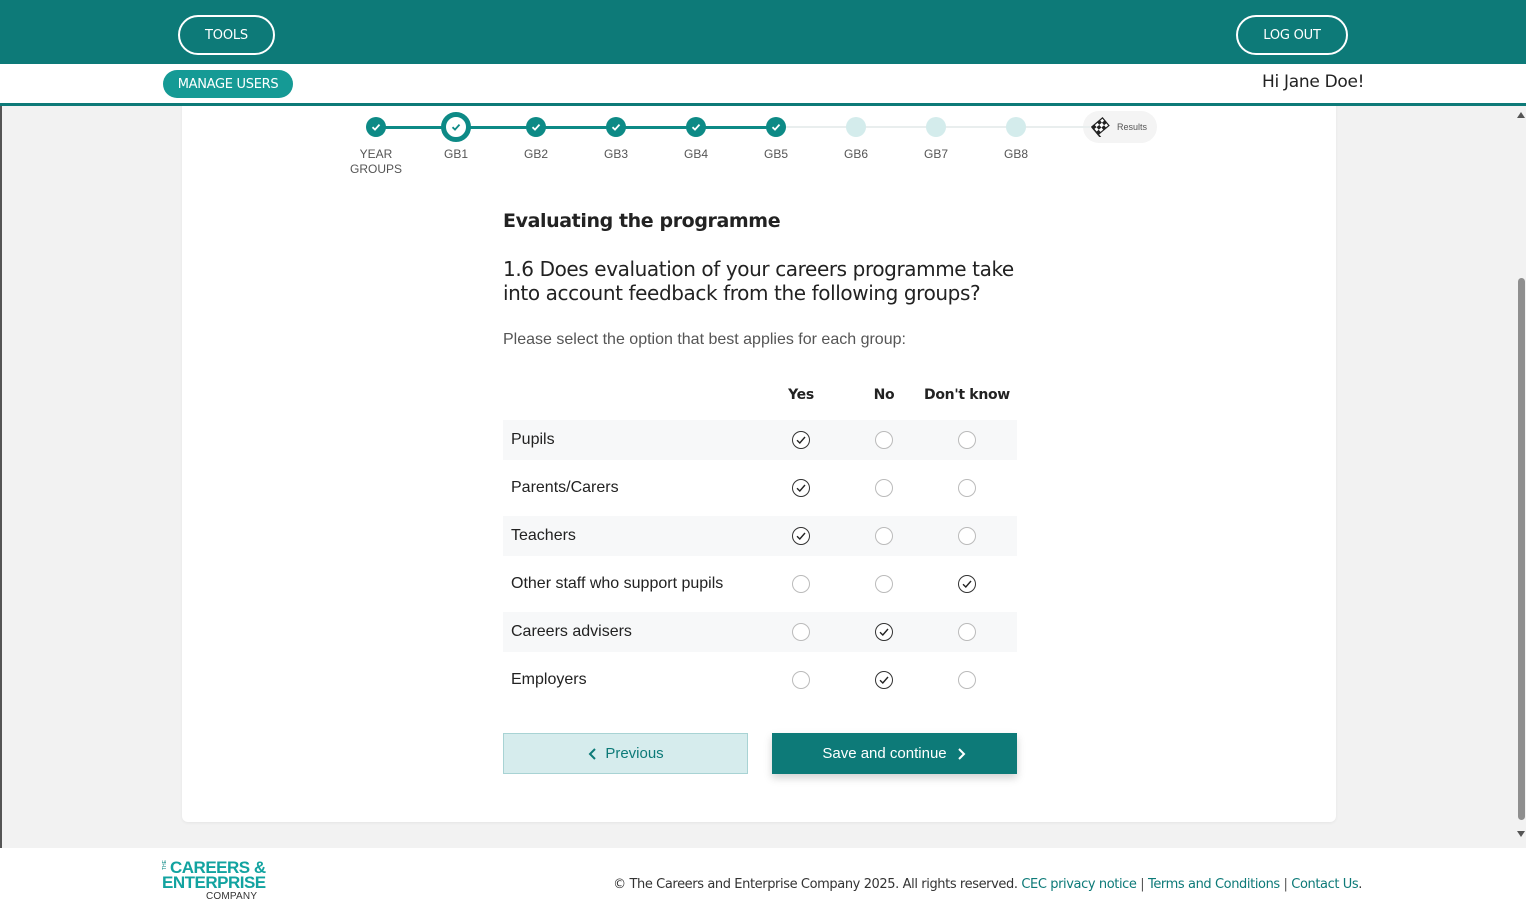 This screenshot has width=1526, height=924. I want to click on step-year-groups, so click(376, 127).